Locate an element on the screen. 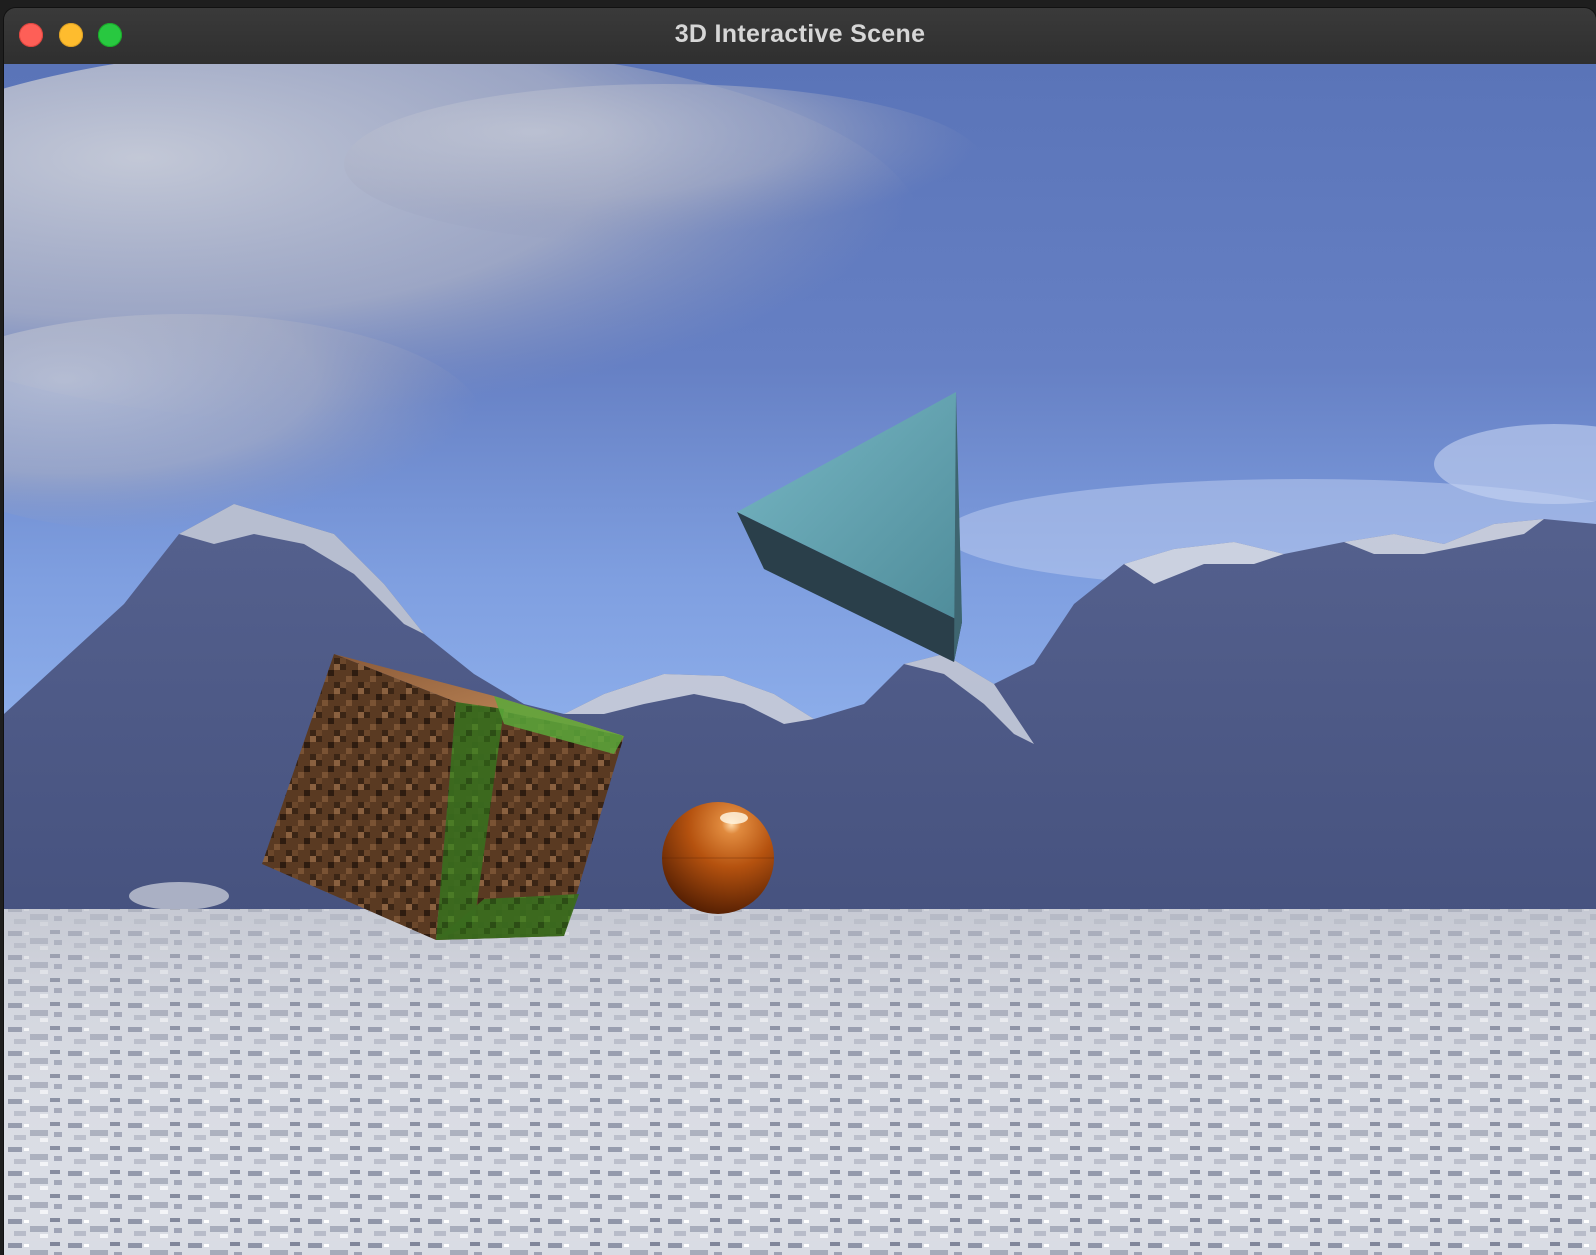 This screenshot has height=1255, width=1596. window-title: 3D Interactive Scene is located at coordinates (800, 34).